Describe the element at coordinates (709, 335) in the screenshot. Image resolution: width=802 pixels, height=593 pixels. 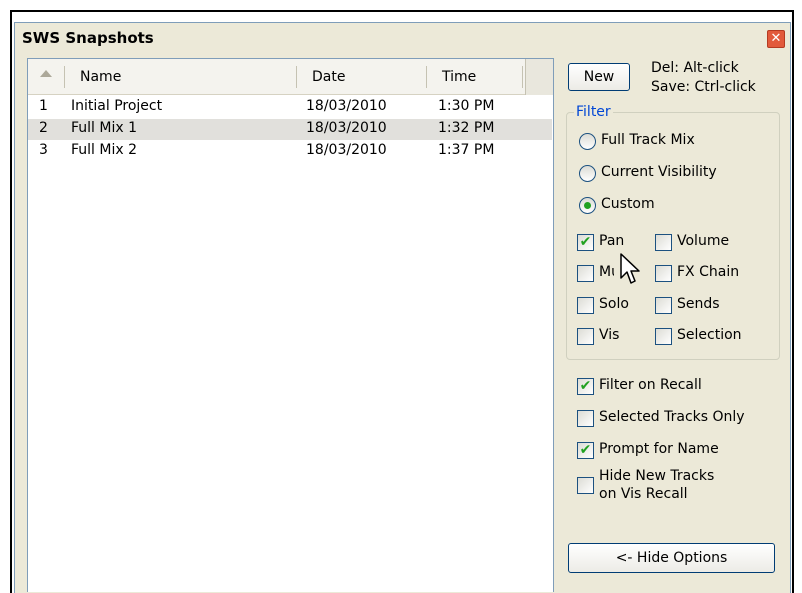
I see `selection-label: Selection` at that location.